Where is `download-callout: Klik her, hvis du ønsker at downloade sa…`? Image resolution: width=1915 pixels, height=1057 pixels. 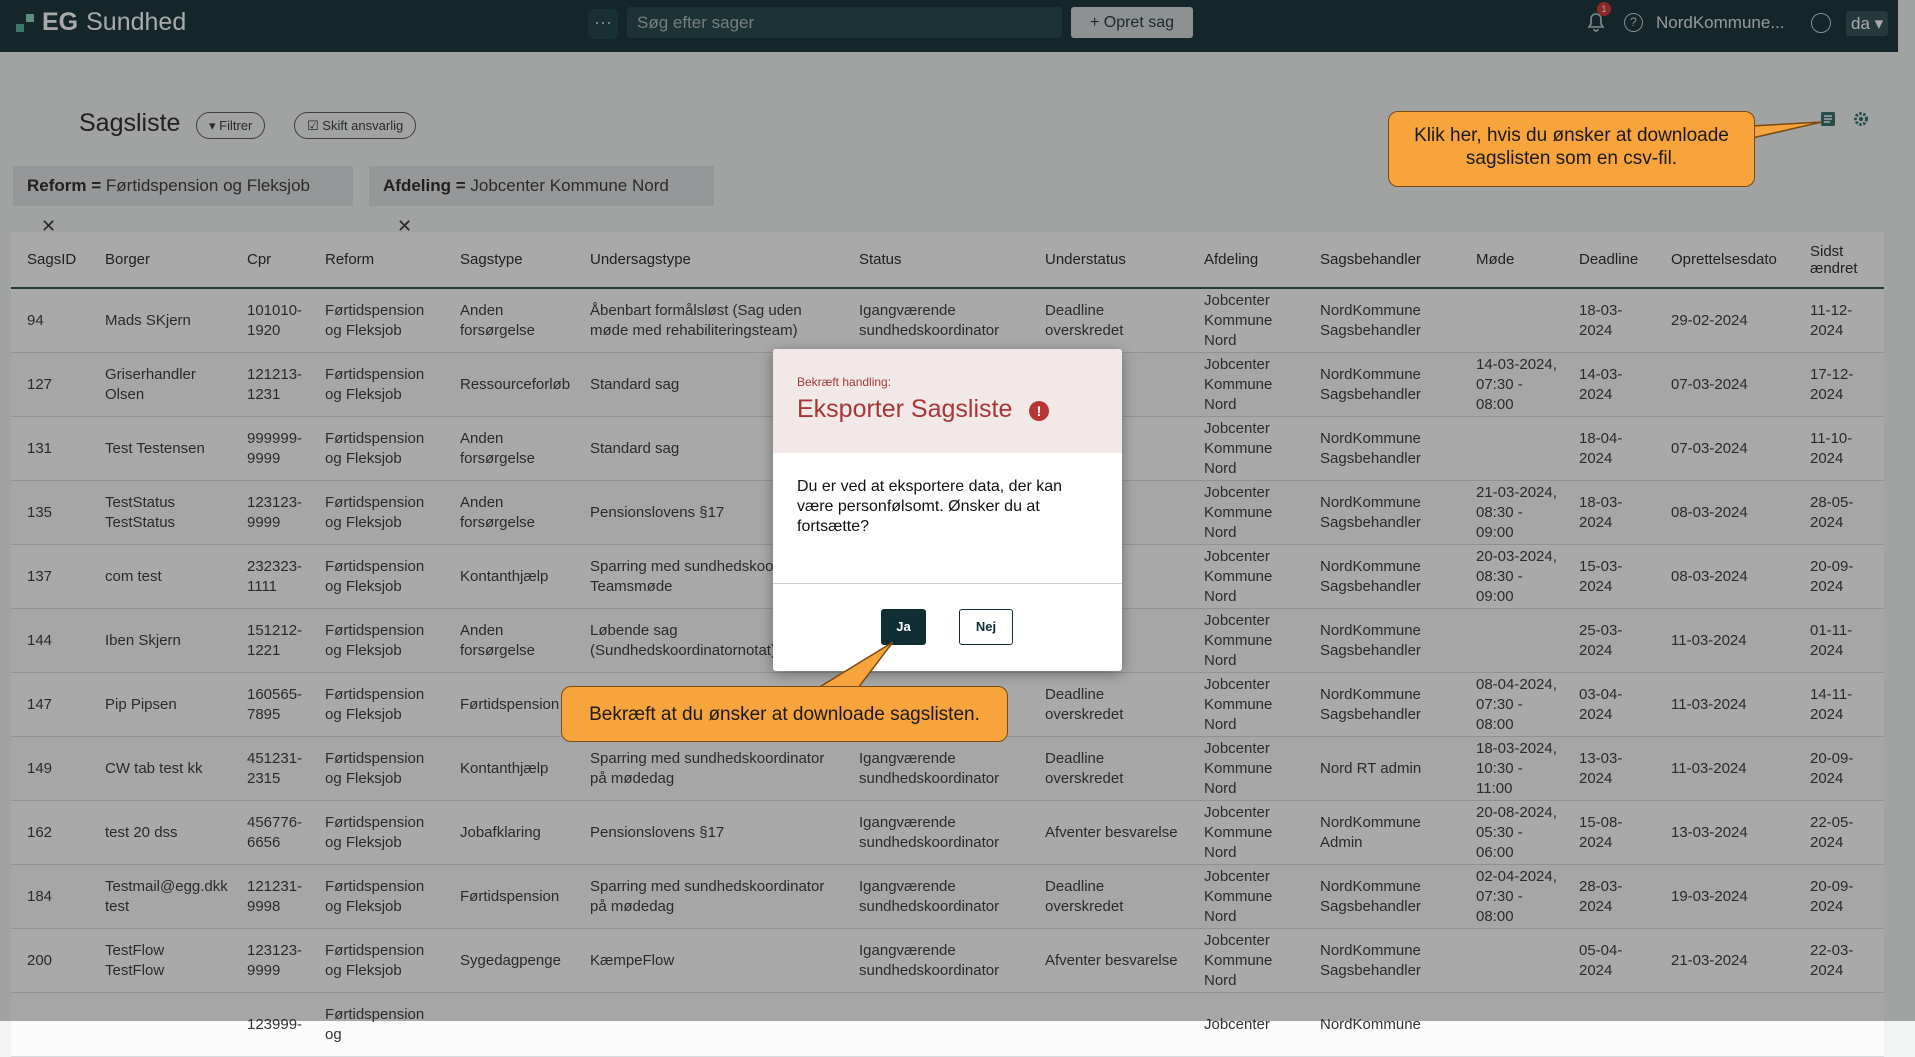
download-callout: Klik her, hvis du ønsker at downloade sa… is located at coordinates (1571, 149).